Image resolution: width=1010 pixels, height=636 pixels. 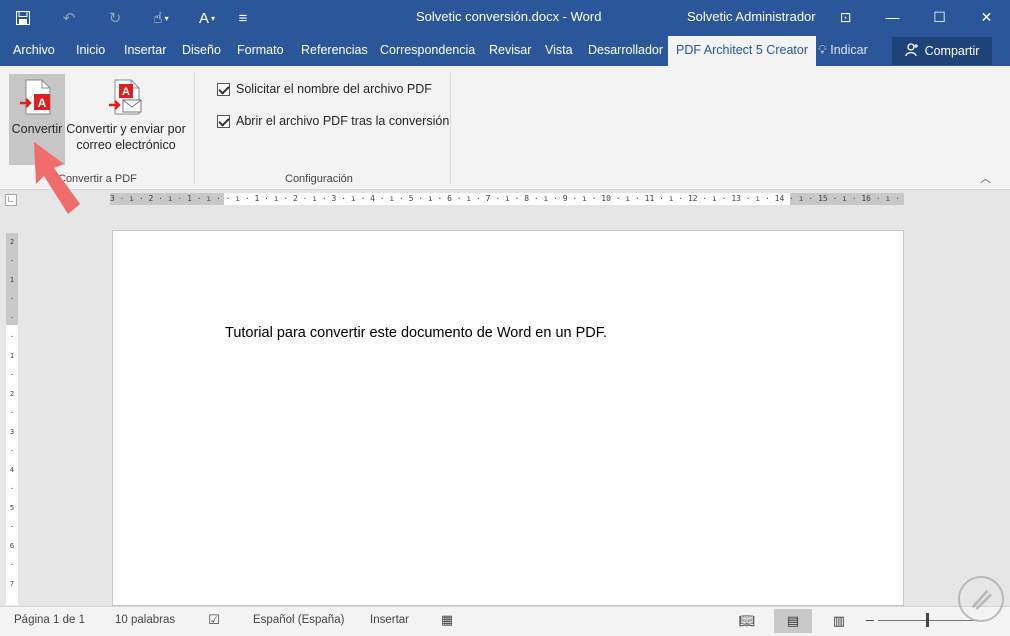 What do you see at coordinates (747, 621) in the screenshot?
I see `read-mode-icon: 📖︎` at bounding box center [747, 621].